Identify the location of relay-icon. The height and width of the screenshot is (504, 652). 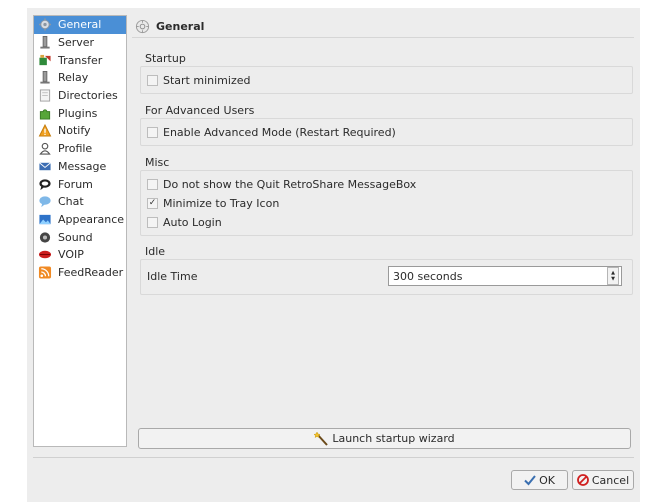
(44, 77).